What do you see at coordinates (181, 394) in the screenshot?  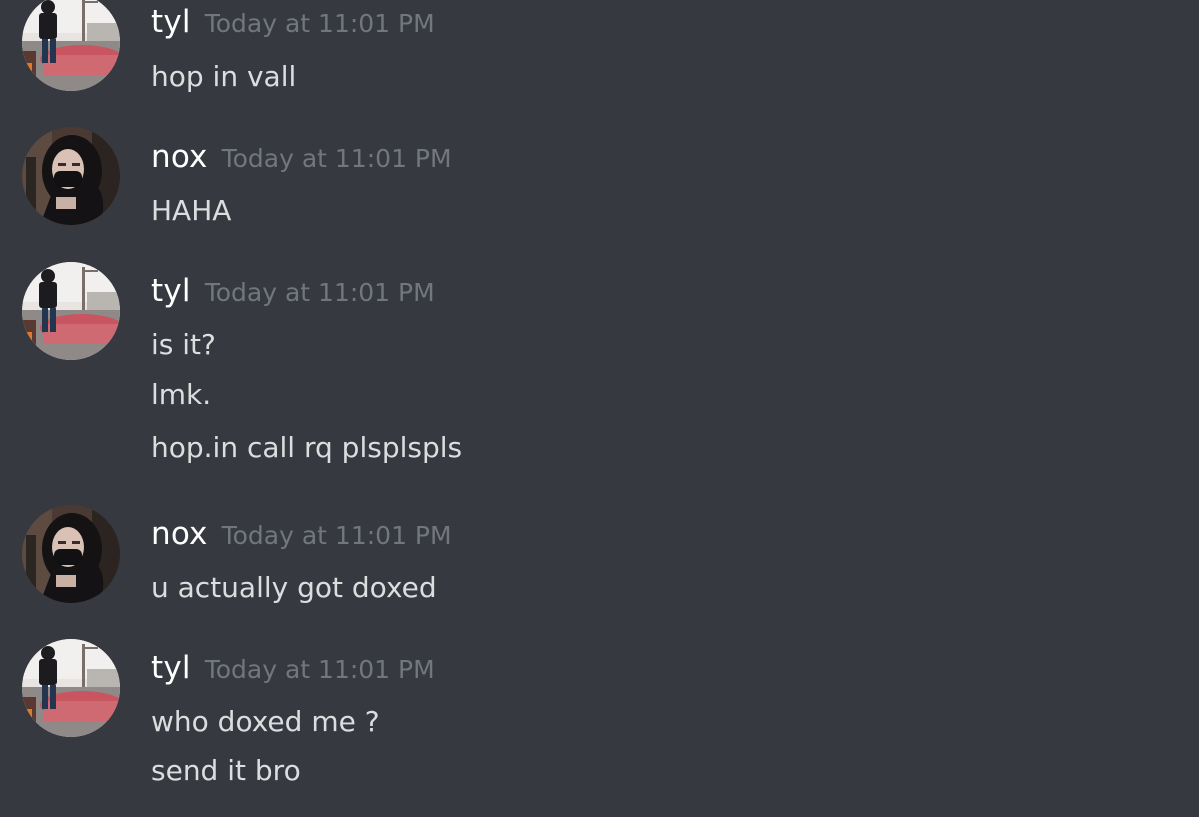 I see `message-text: lmk.` at bounding box center [181, 394].